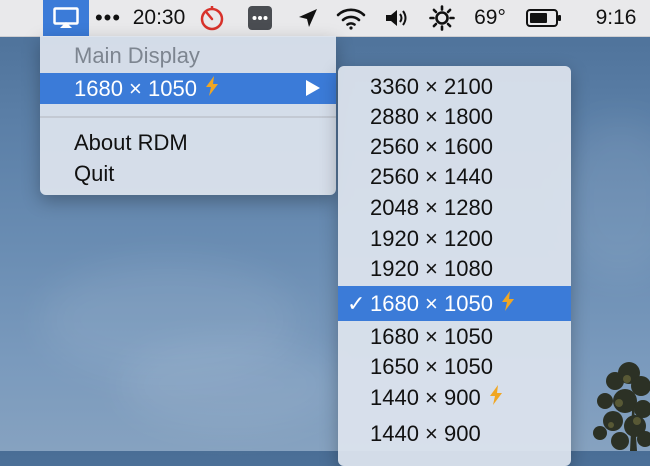 Image resolution: width=650 pixels, height=466 pixels. What do you see at coordinates (431, 86) in the screenshot?
I see `submenu-item-label: 3360 × 2100` at bounding box center [431, 86].